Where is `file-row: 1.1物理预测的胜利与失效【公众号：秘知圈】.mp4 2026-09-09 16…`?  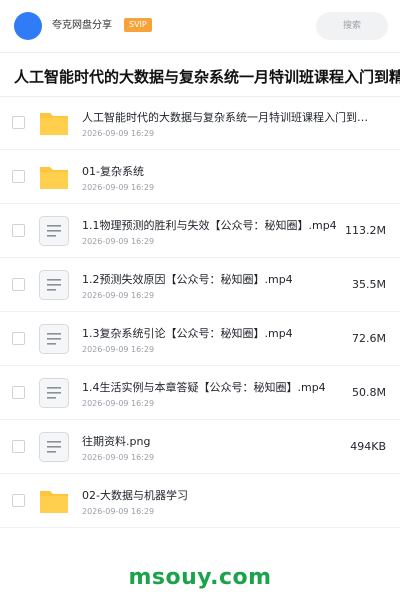
file-row: 1.1物理预测的胜利与失效【公众号：秘知圈】.mp4 2026-09-09 16… is located at coordinates (200, 231).